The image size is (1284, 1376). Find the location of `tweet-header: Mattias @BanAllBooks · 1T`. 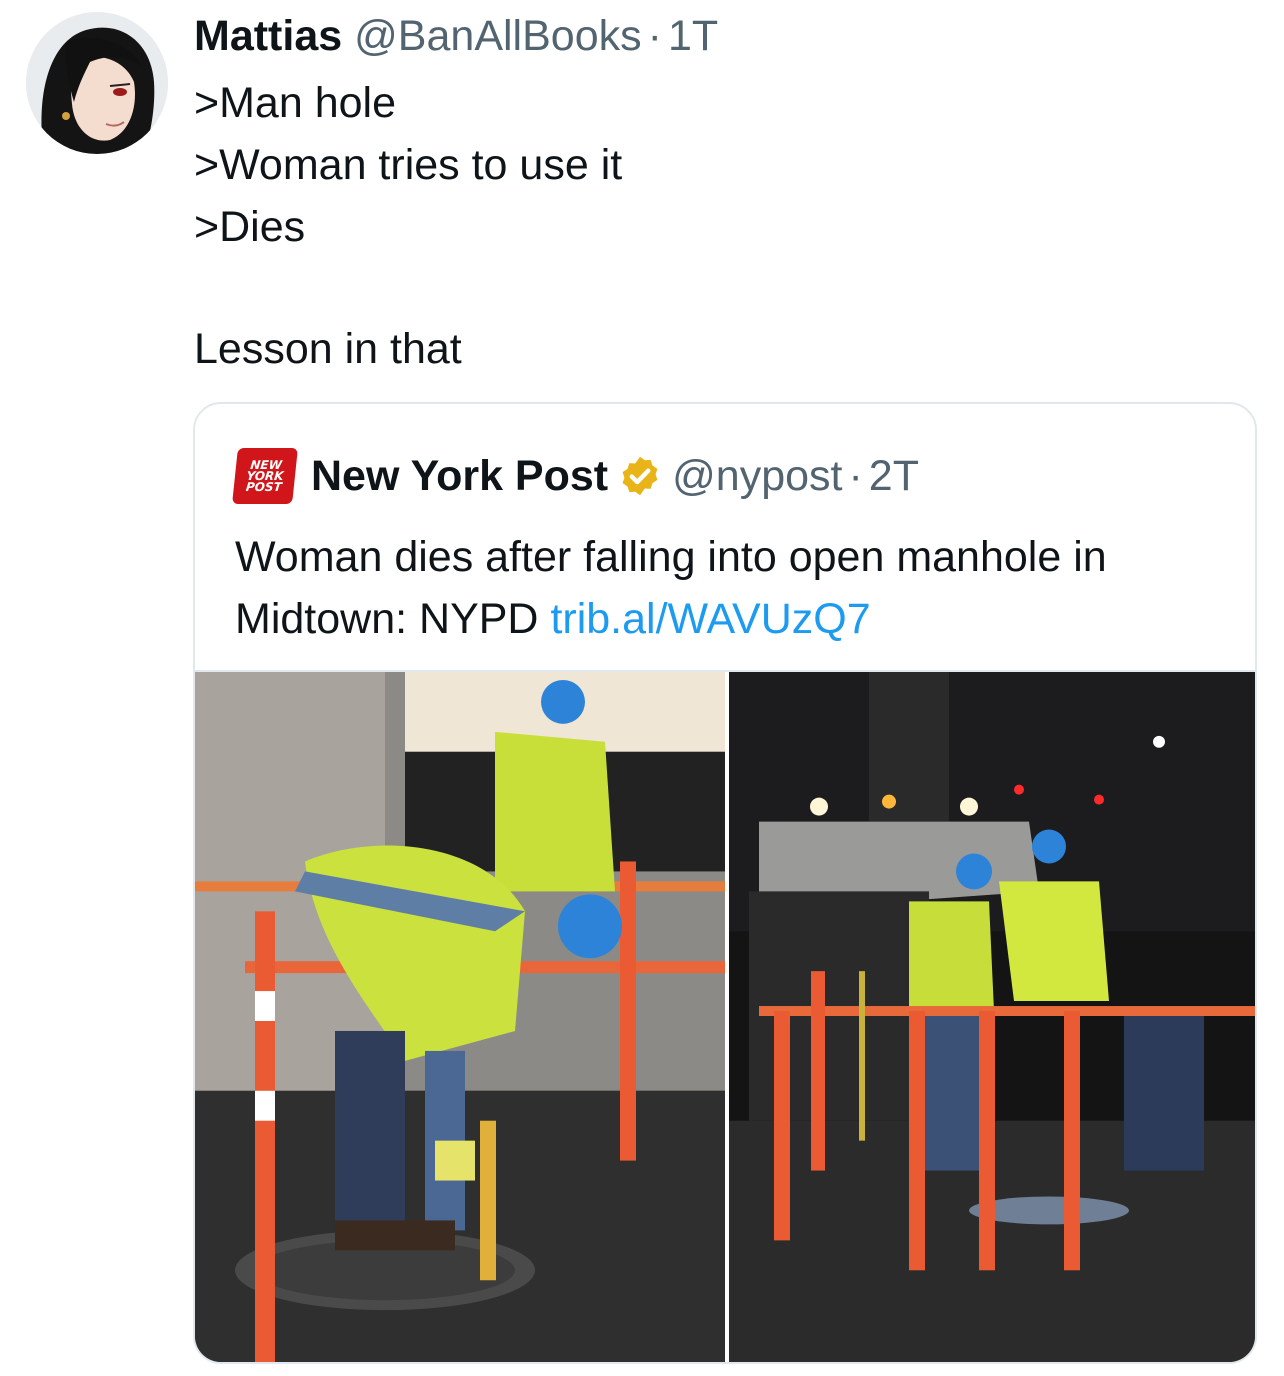

tweet-header: Mattias @BanAllBooks · 1T is located at coordinates (456, 36).